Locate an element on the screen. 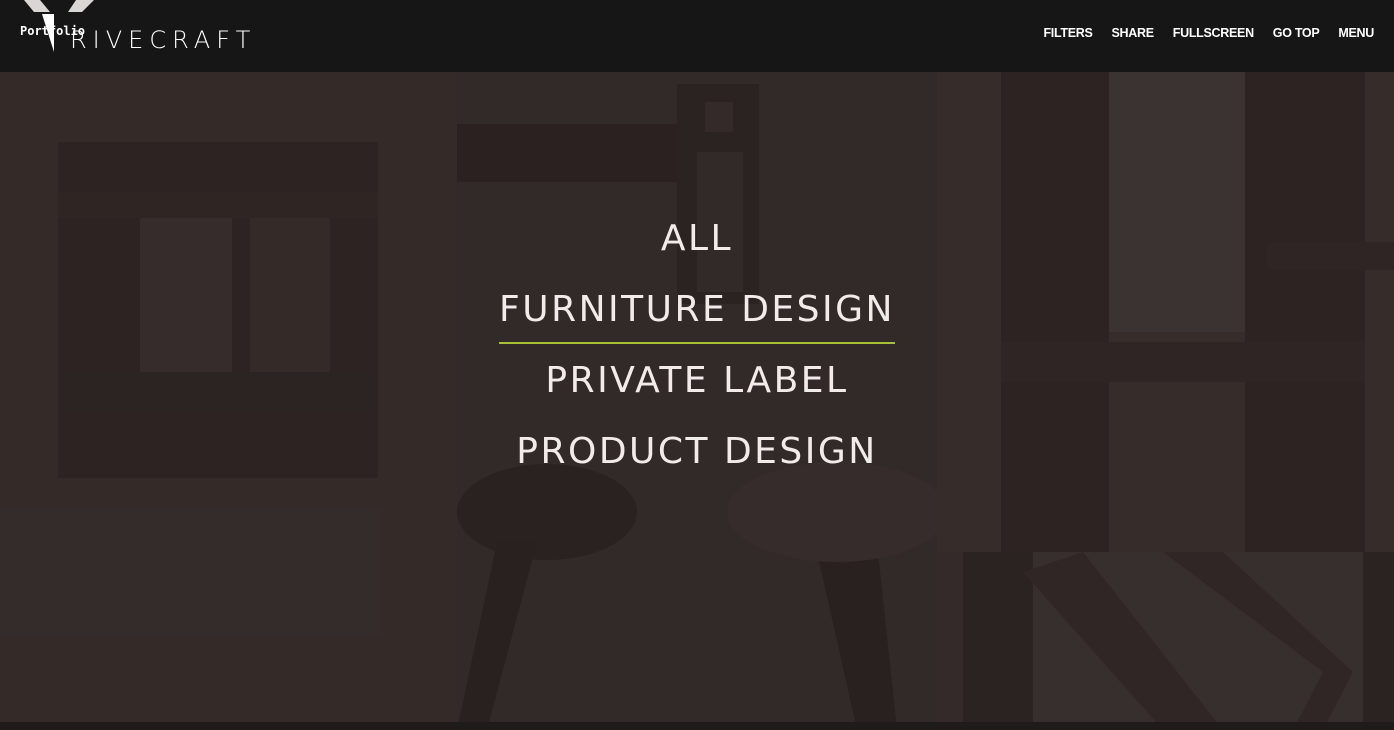 The width and height of the screenshot is (1394, 730). filter-product-design-label: PRODUCT DESIGN is located at coordinates (697, 451).